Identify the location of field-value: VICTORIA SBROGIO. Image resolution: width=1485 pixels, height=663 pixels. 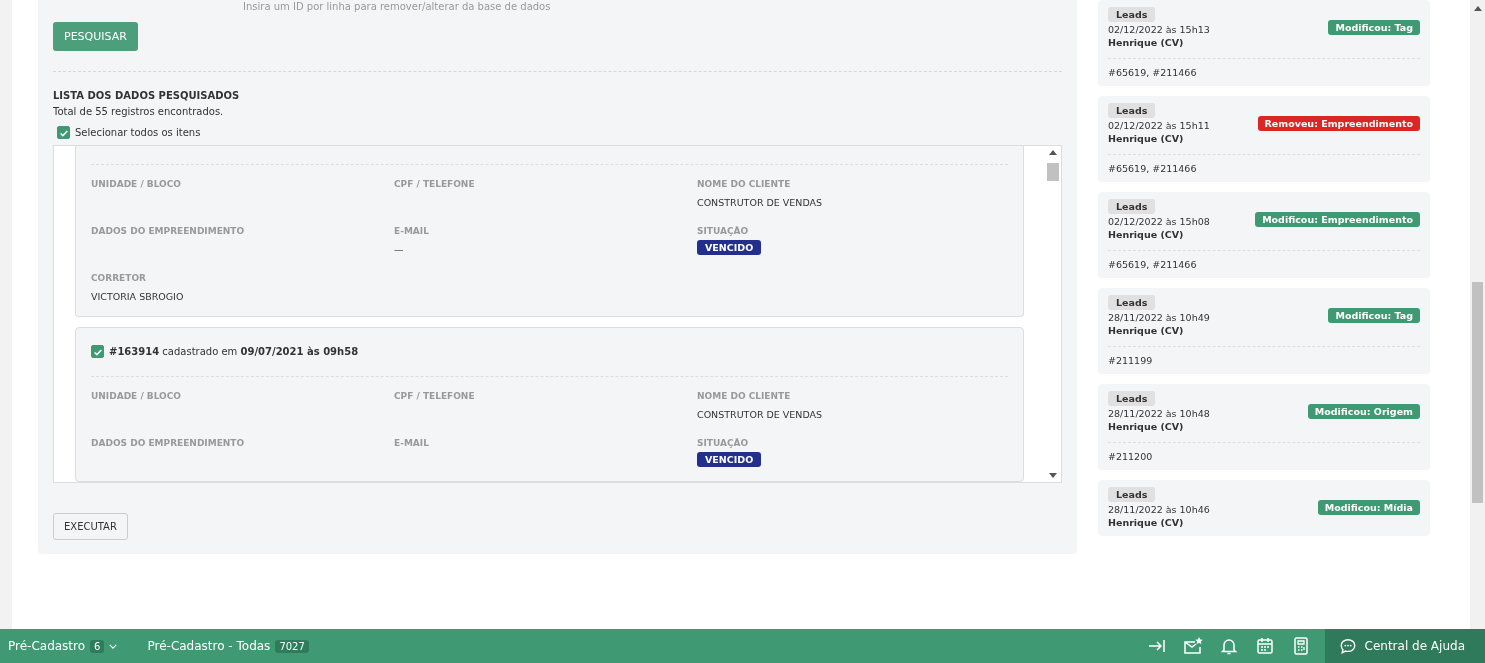
(138, 296).